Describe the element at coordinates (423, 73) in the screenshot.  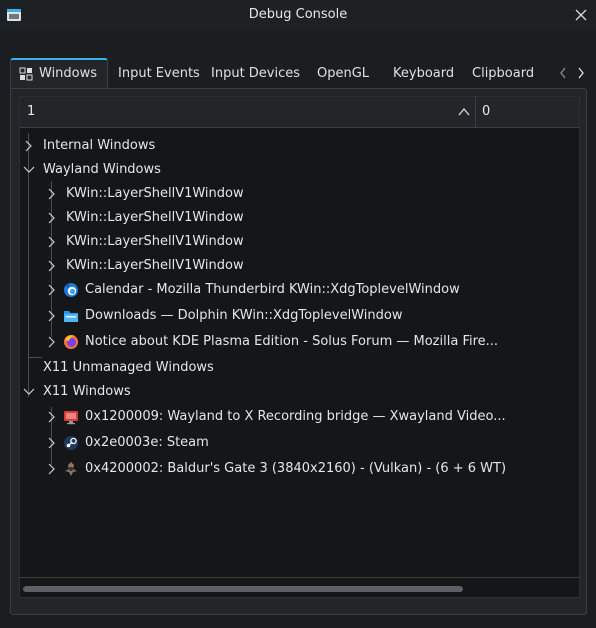
I see `tab-keyboard: Keyboard` at that location.